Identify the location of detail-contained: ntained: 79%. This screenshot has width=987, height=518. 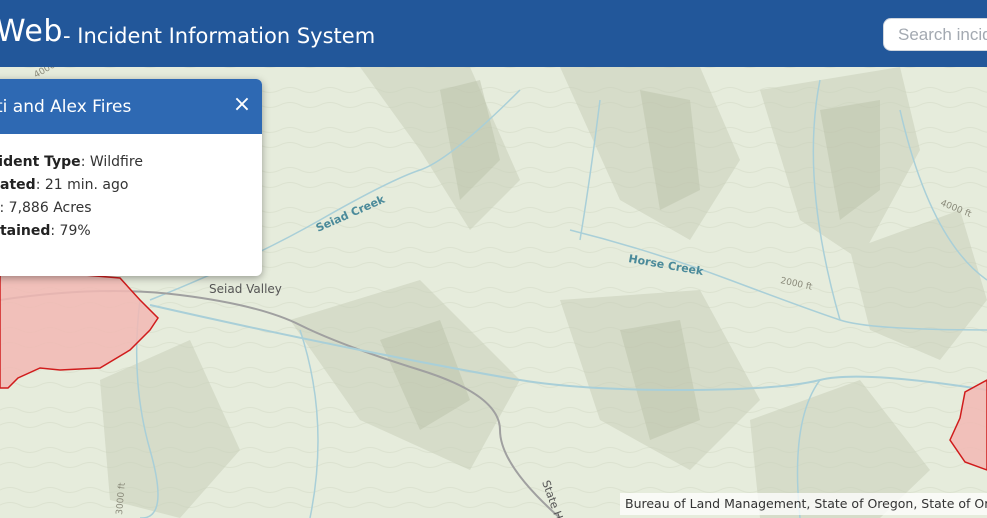
(71, 231).